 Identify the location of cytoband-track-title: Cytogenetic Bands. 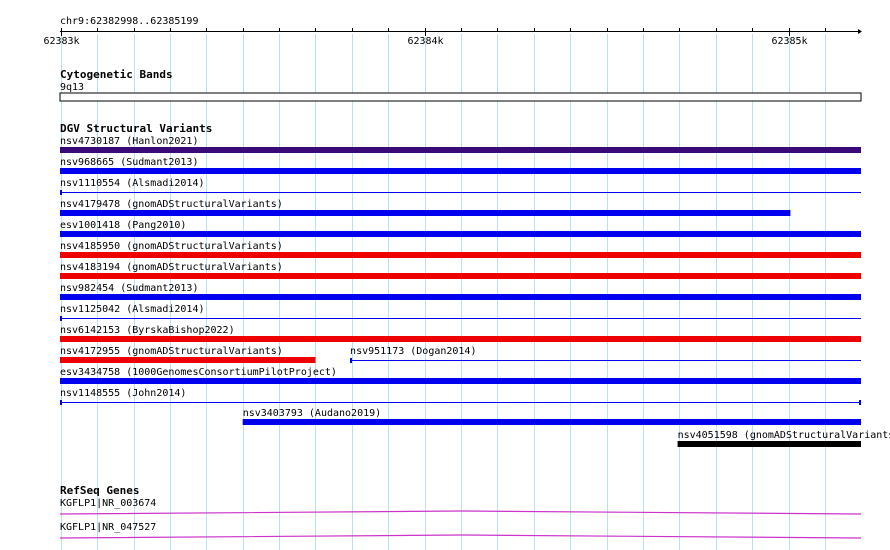
(116, 74).